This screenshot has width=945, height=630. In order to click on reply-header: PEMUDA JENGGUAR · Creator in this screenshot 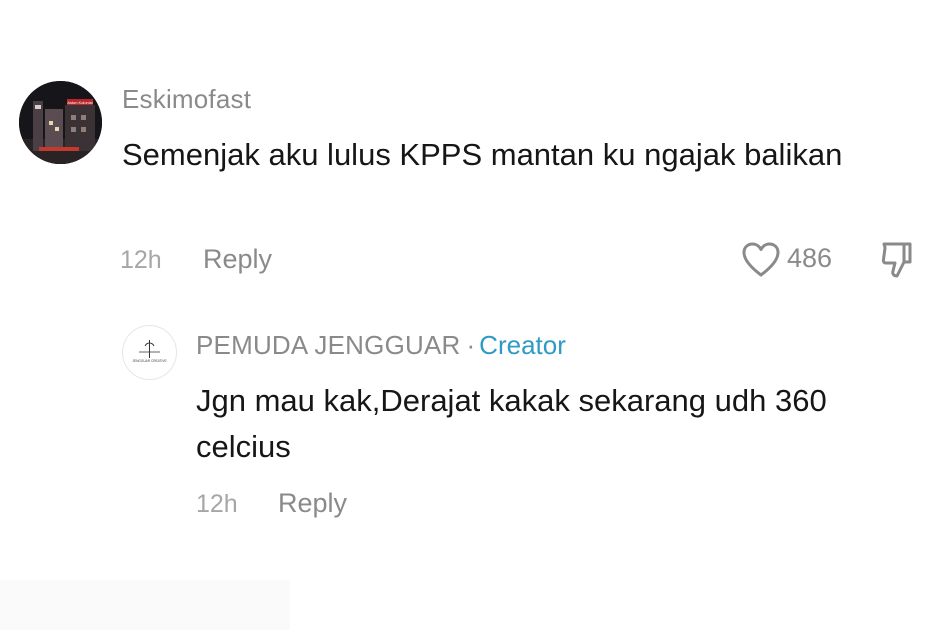, I will do `click(381, 345)`.